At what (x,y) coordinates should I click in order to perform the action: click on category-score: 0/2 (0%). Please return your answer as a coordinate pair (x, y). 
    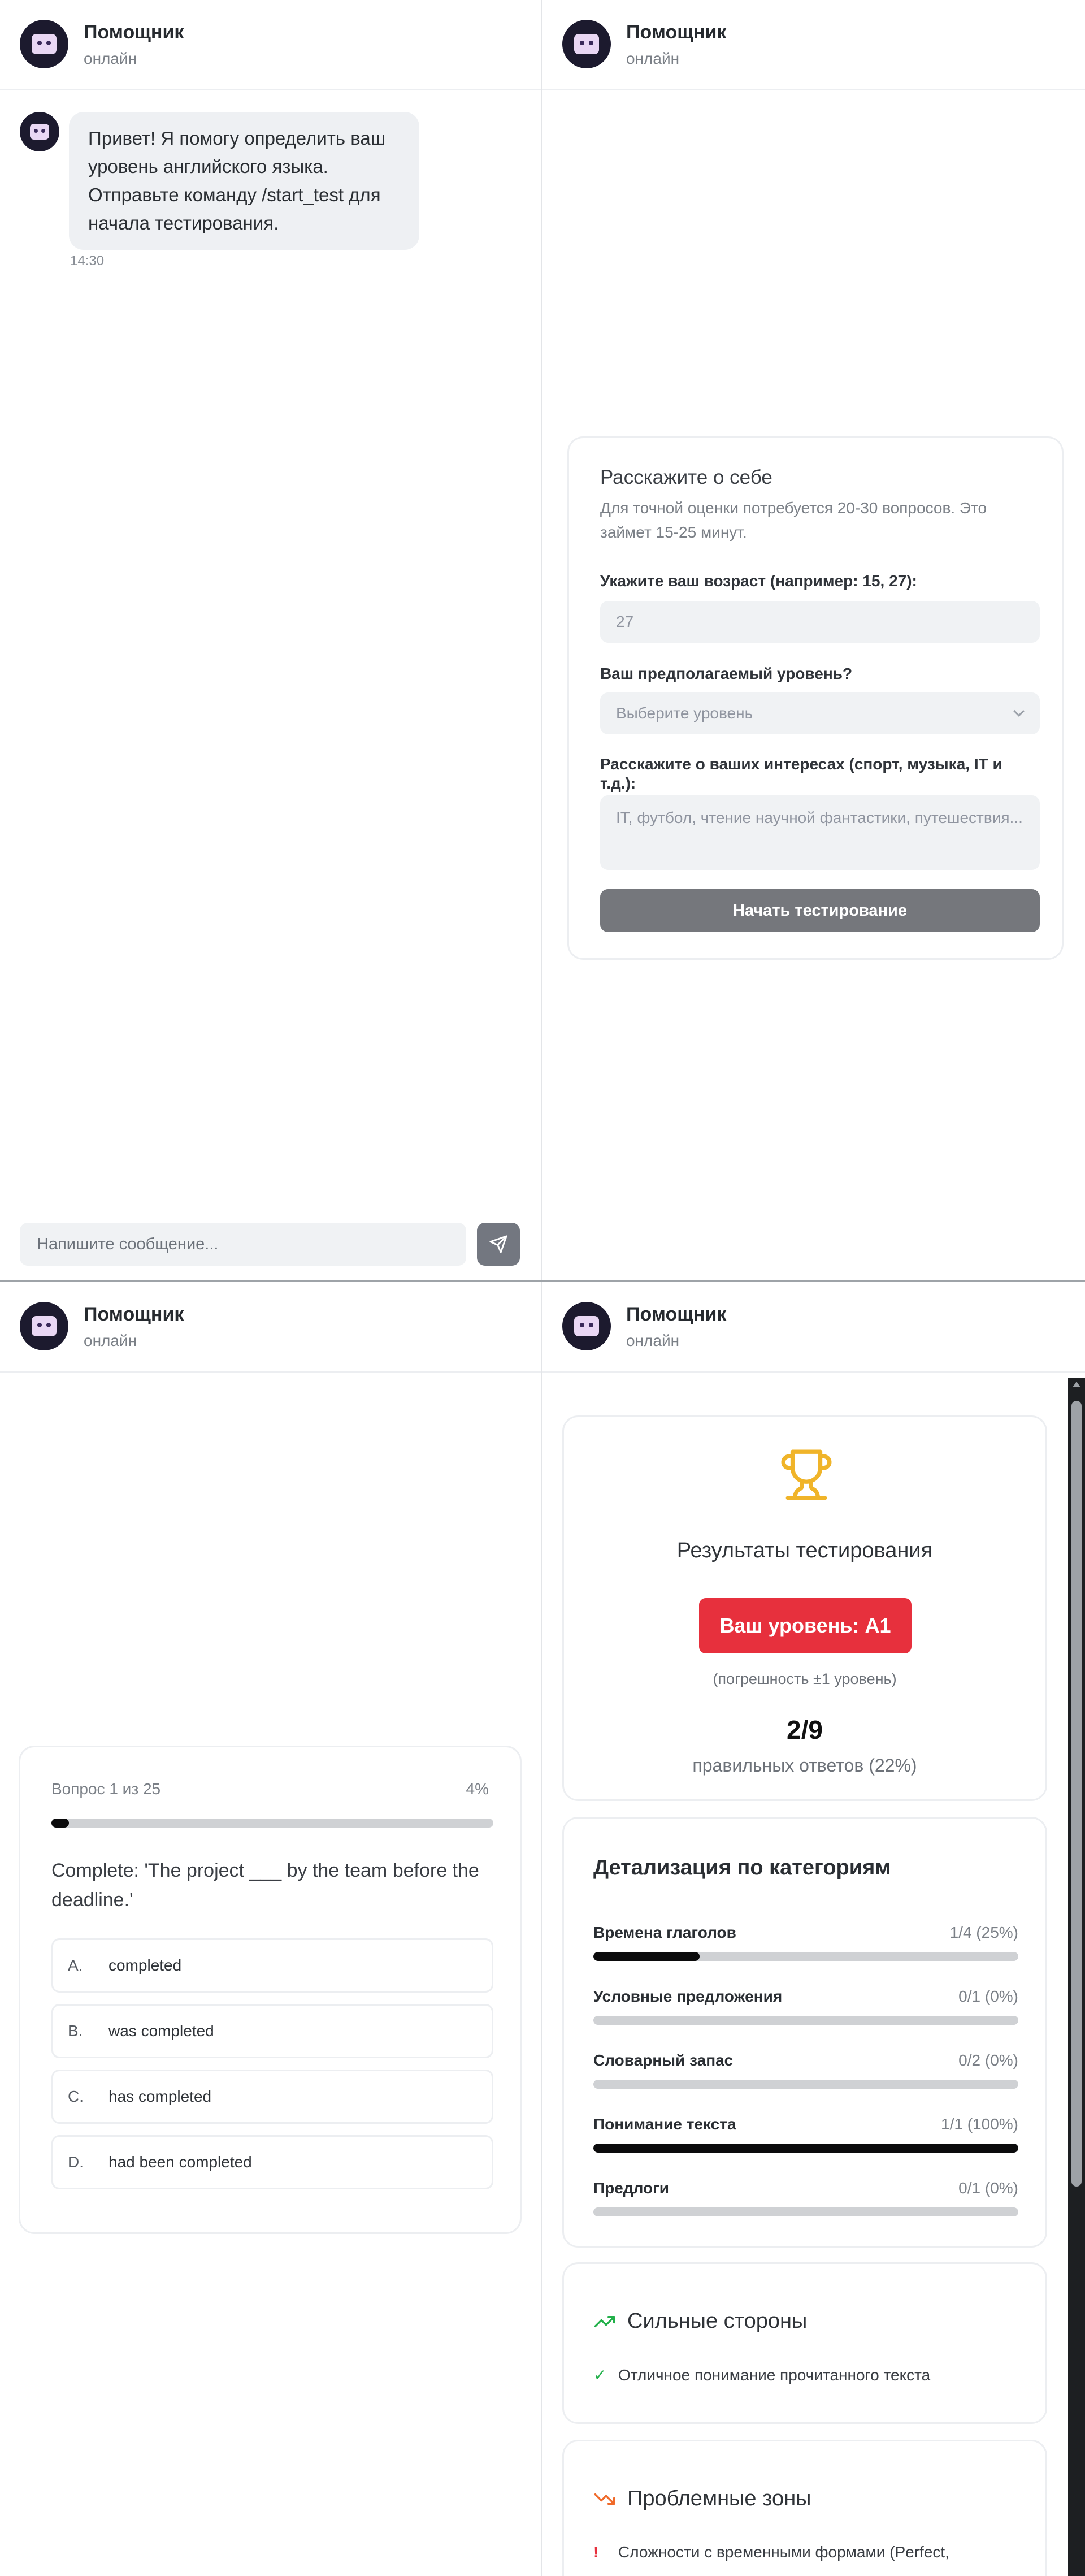
    Looking at the image, I should click on (988, 2060).